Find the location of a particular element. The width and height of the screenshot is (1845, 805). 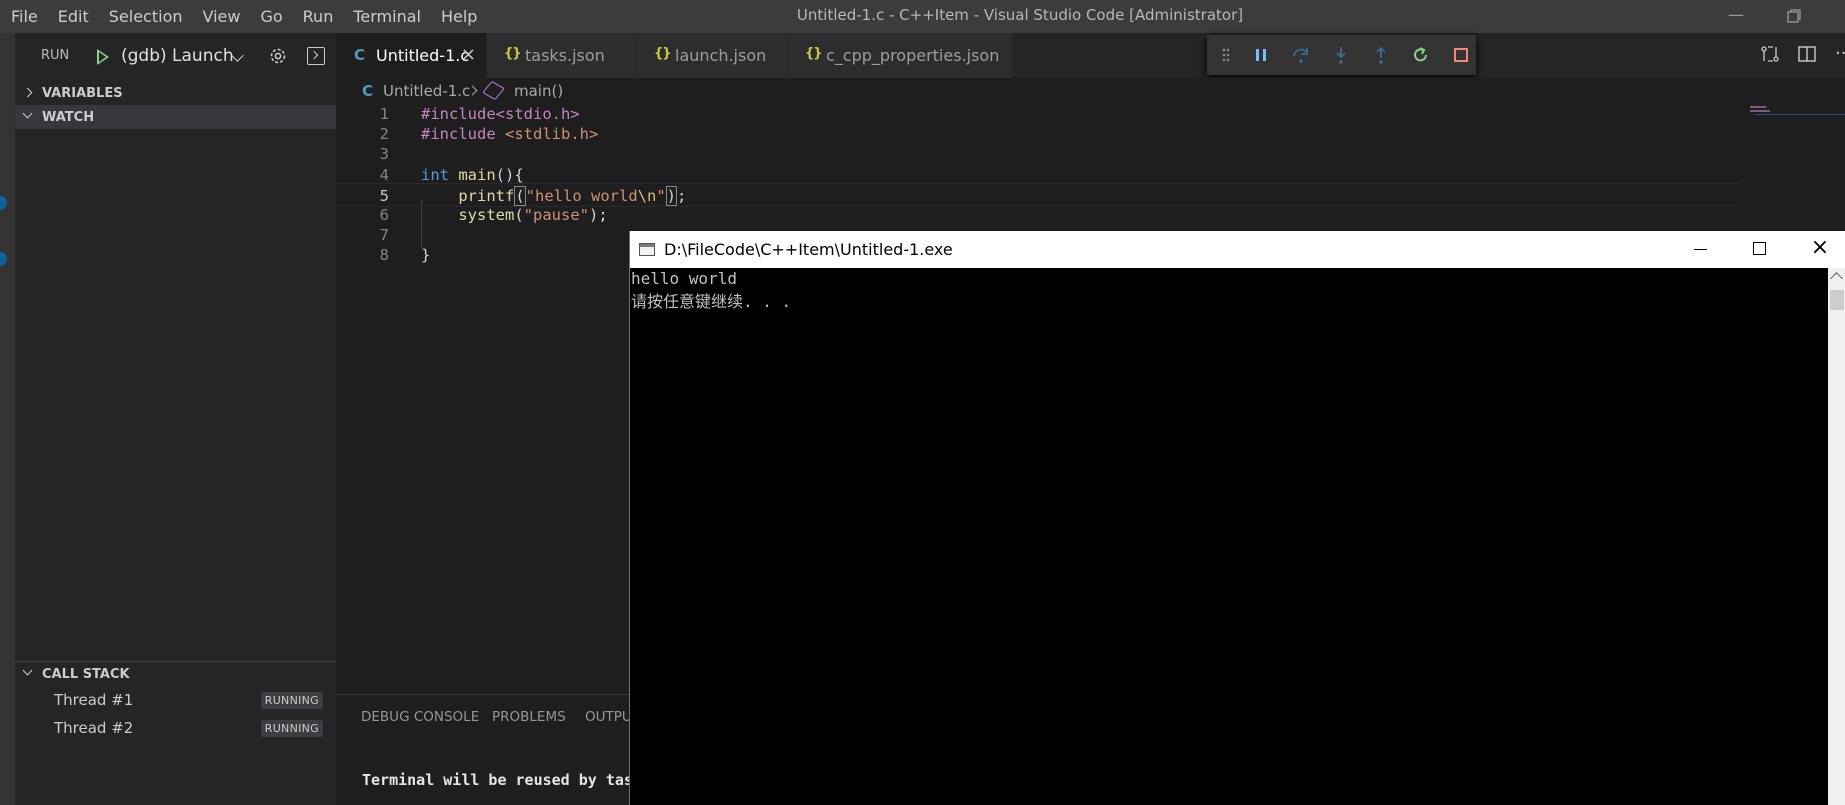

minimize-icon is located at coordinates (1700, 249).